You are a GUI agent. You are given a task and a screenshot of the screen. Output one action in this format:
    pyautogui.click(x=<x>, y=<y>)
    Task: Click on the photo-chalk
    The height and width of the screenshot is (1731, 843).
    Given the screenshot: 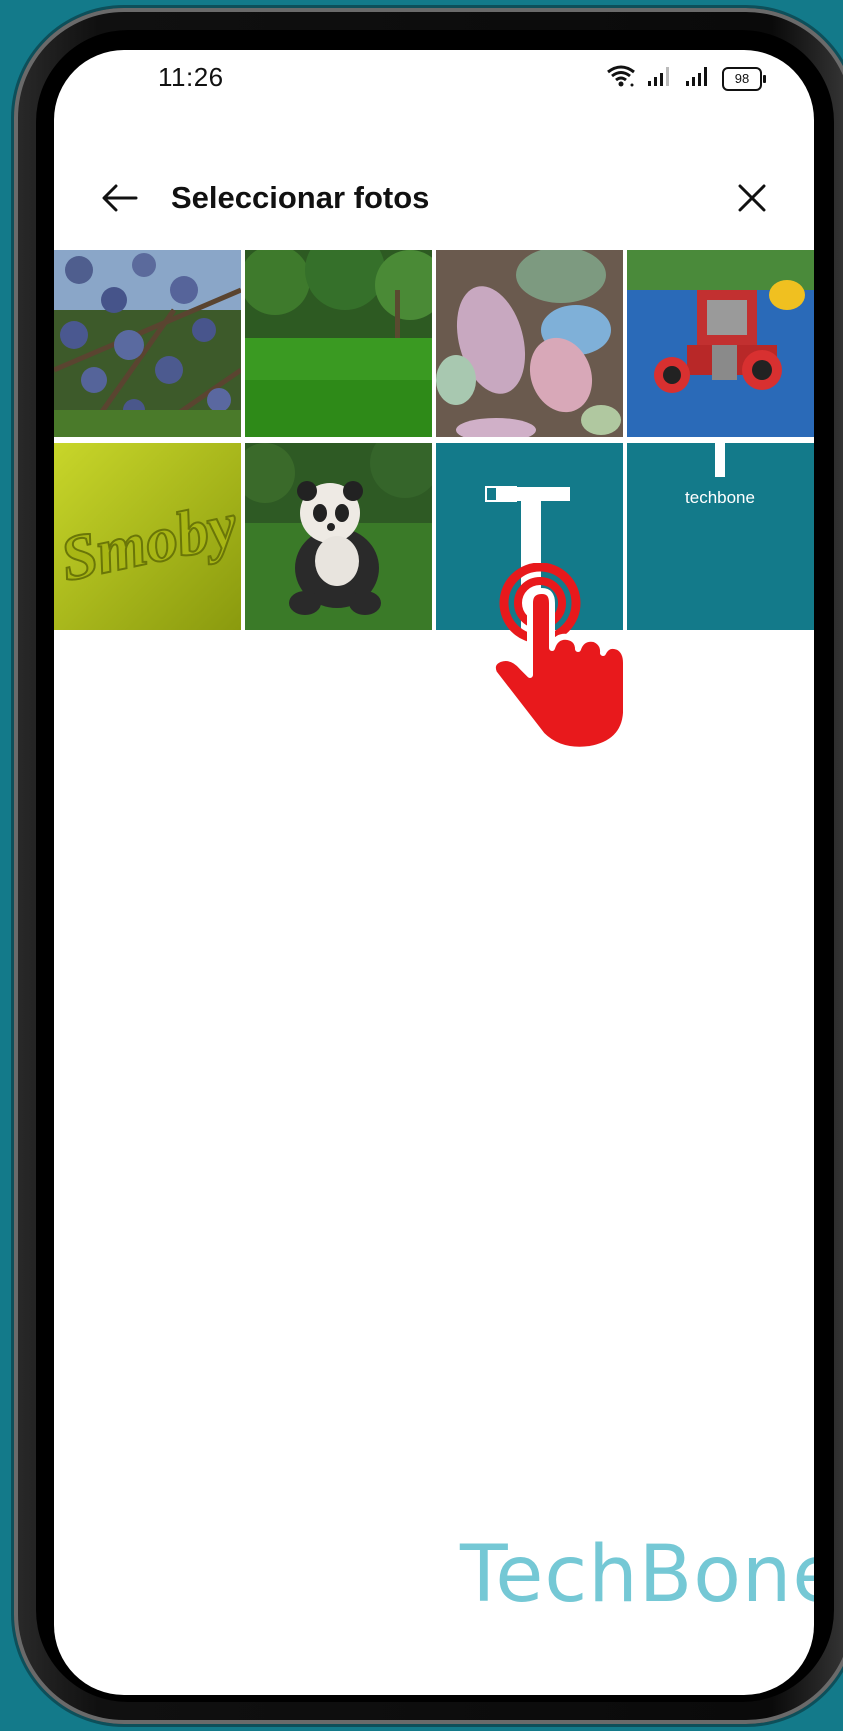 What is the action you would take?
    pyautogui.click(x=529, y=343)
    